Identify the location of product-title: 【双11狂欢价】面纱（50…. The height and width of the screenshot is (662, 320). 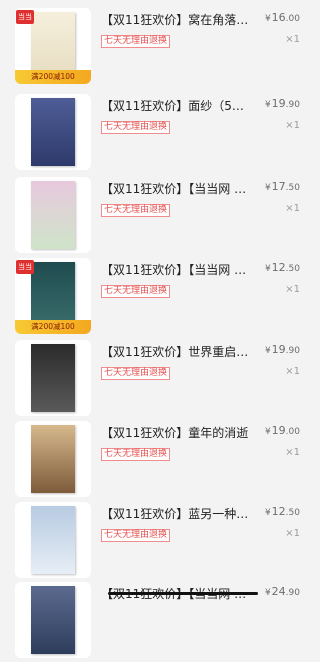
(176, 105).